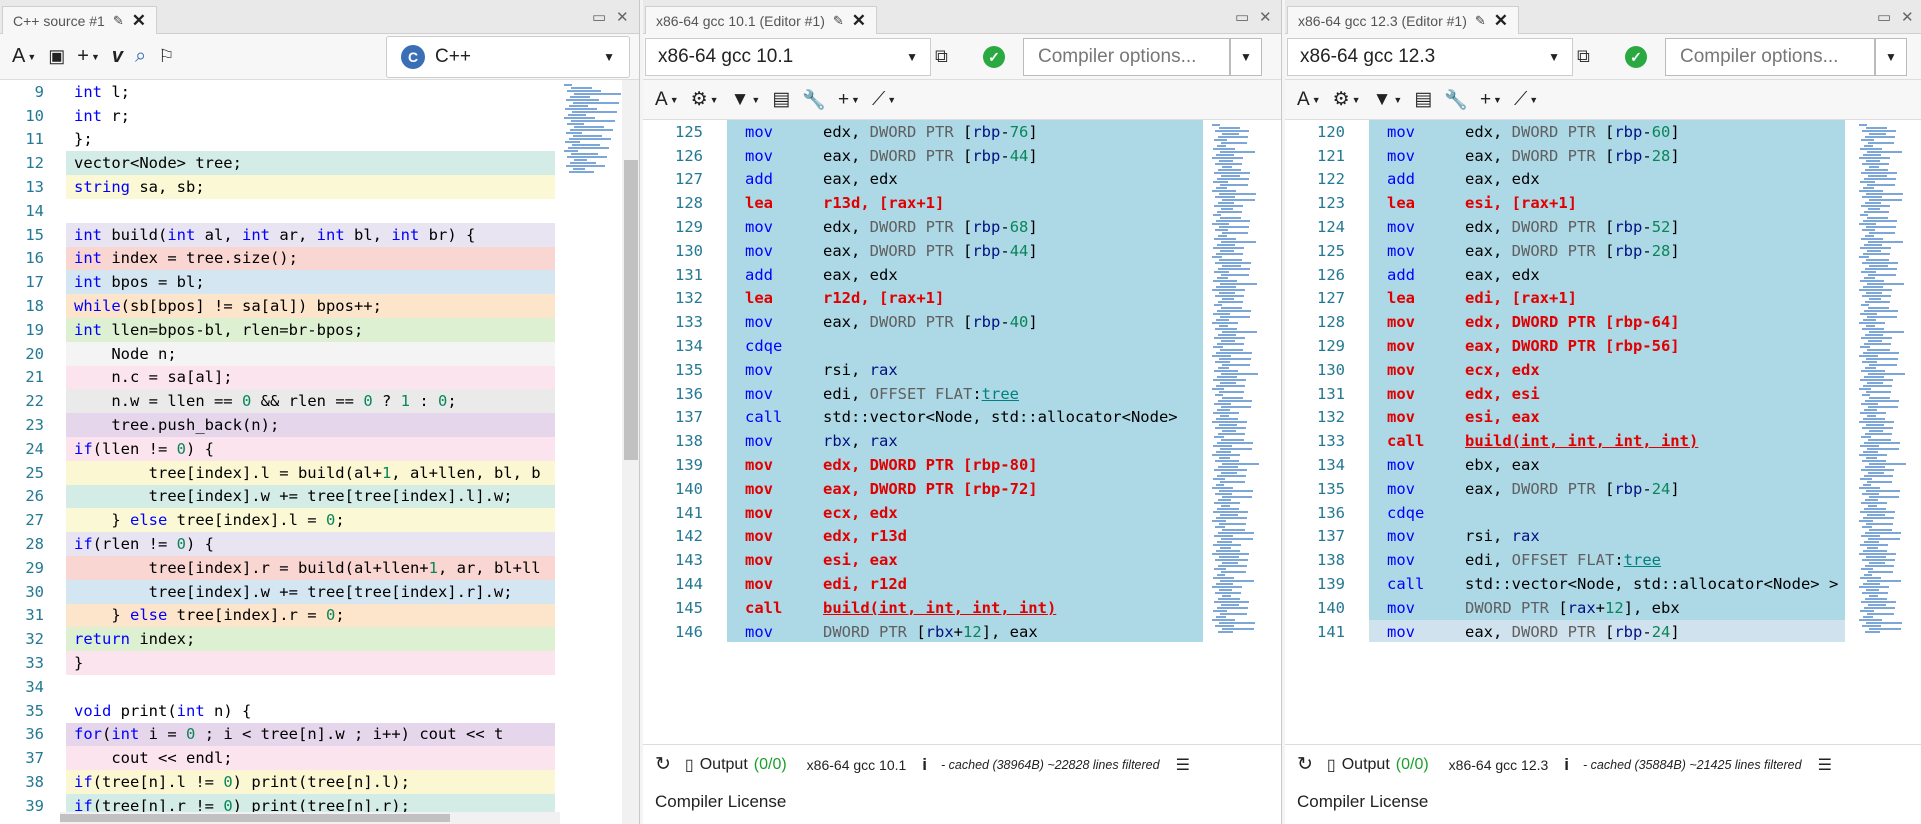  What do you see at coordinates (1183, 765) in the screenshot?
I see `wrap-icon: ☰` at bounding box center [1183, 765].